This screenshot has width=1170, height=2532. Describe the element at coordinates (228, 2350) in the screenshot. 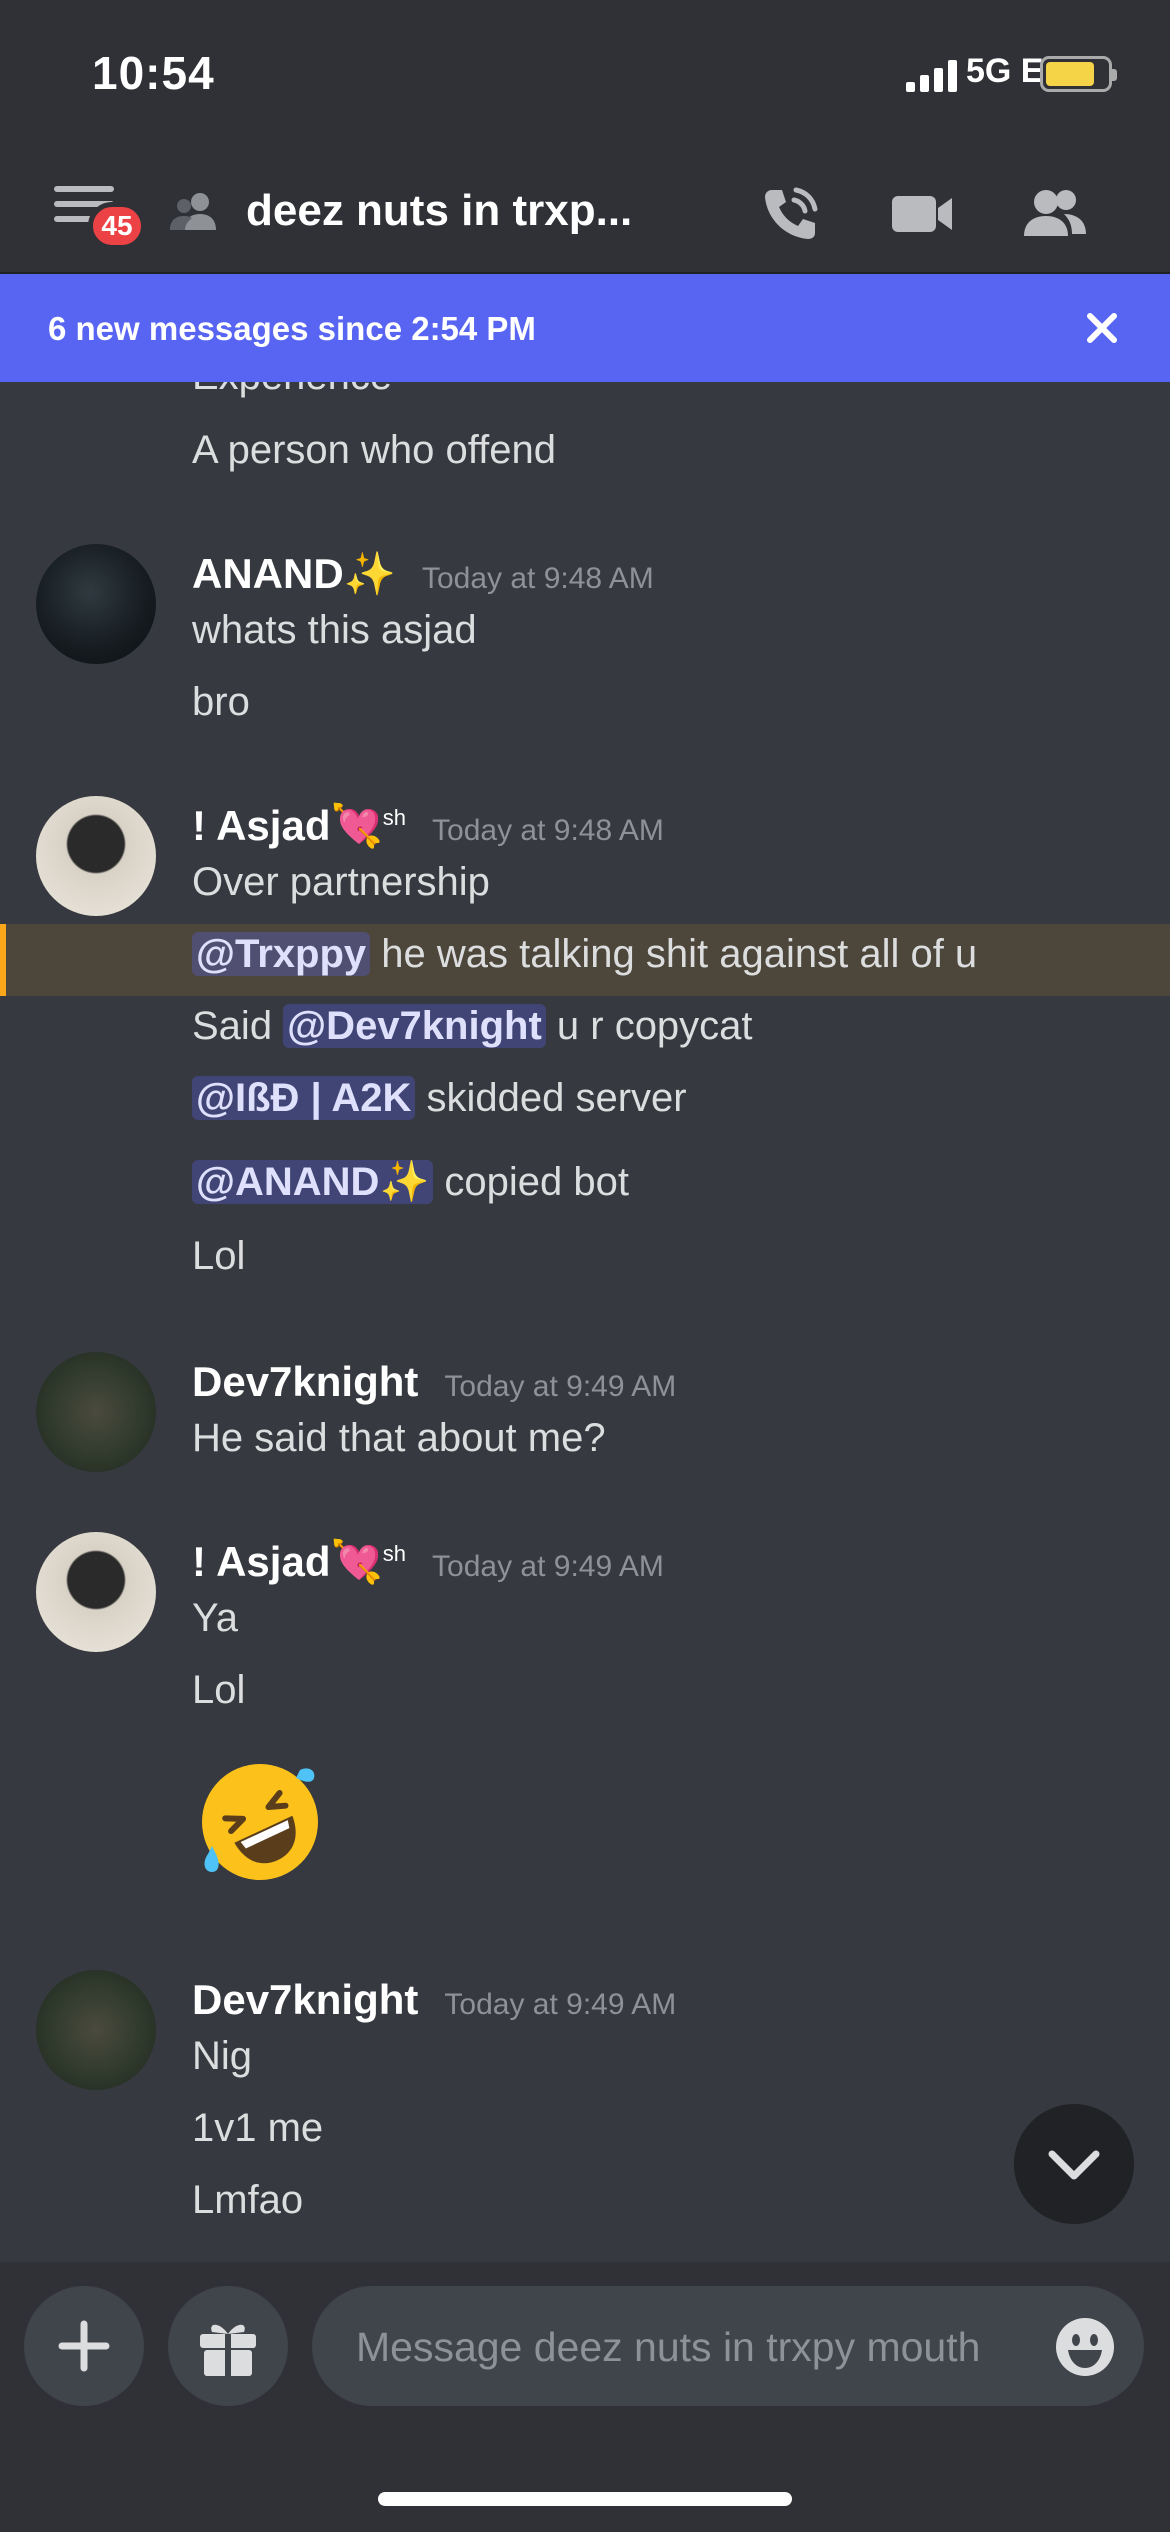

I see `gift-icon` at that location.